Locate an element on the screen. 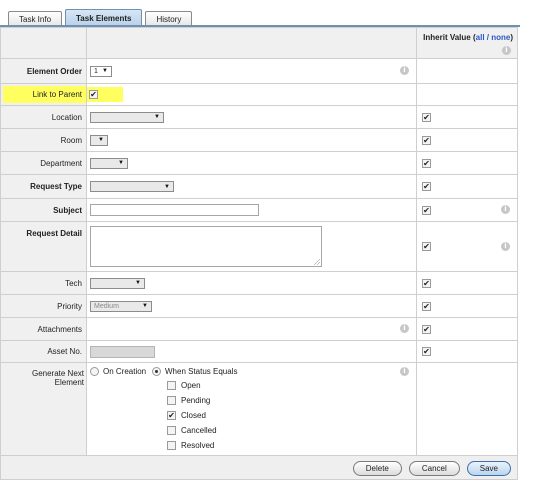  tab-task-elements: Task Elements is located at coordinates (104, 17).